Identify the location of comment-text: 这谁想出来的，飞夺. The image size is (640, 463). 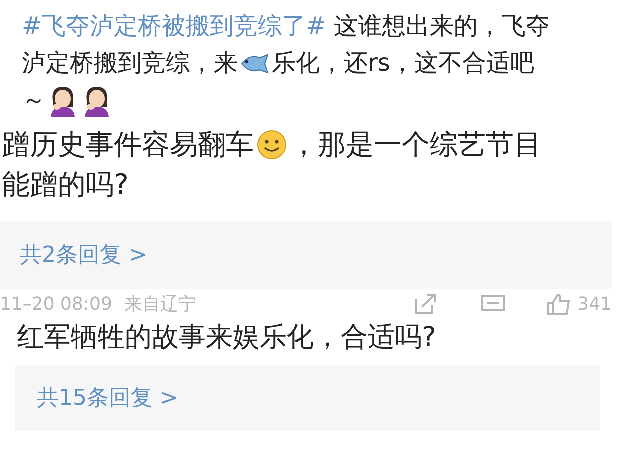
(441, 26).